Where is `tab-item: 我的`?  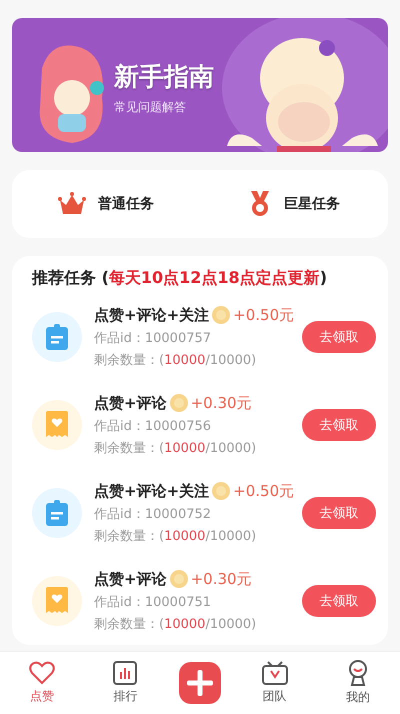 tab-item: 我的 is located at coordinates (358, 683).